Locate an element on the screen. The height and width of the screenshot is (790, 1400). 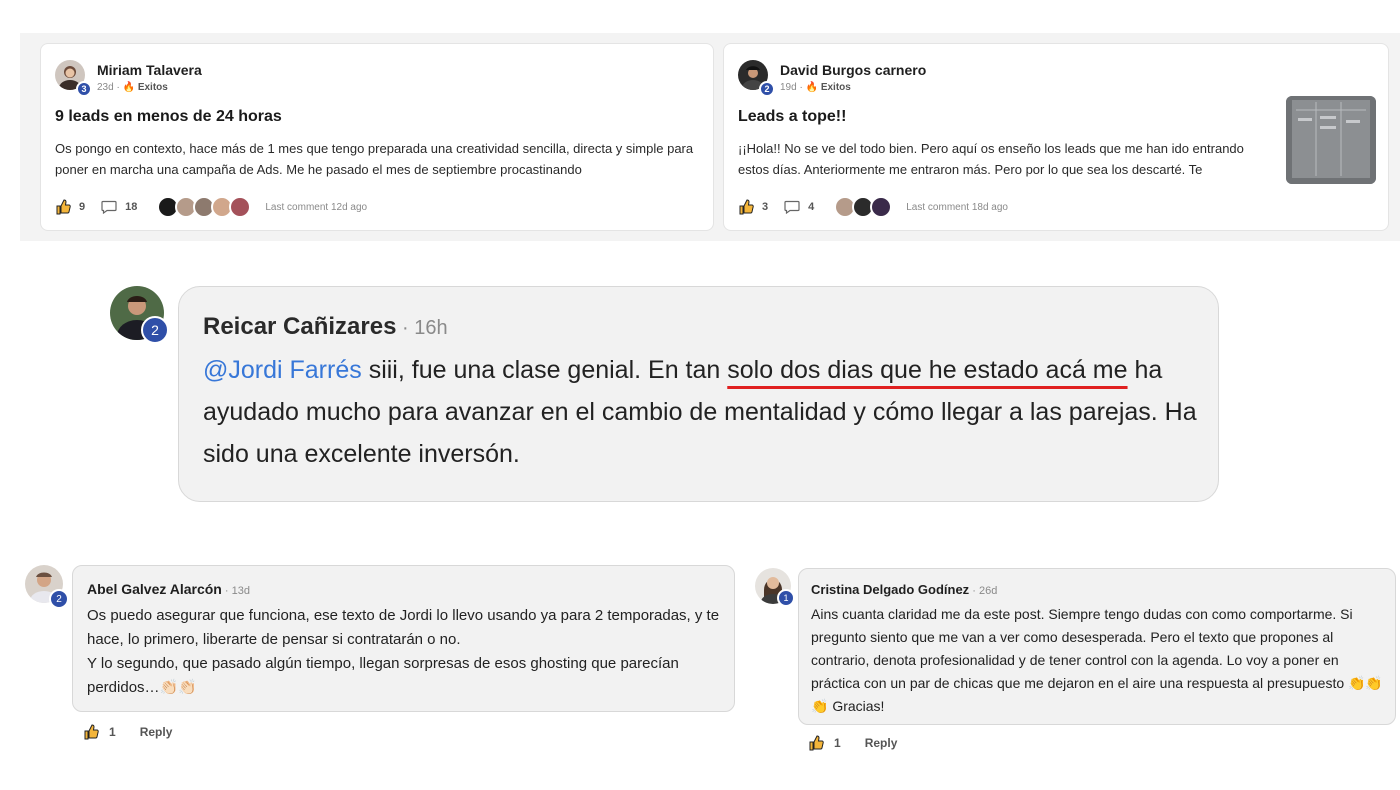
comment-time: · 13d is located at coordinates (235, 591).